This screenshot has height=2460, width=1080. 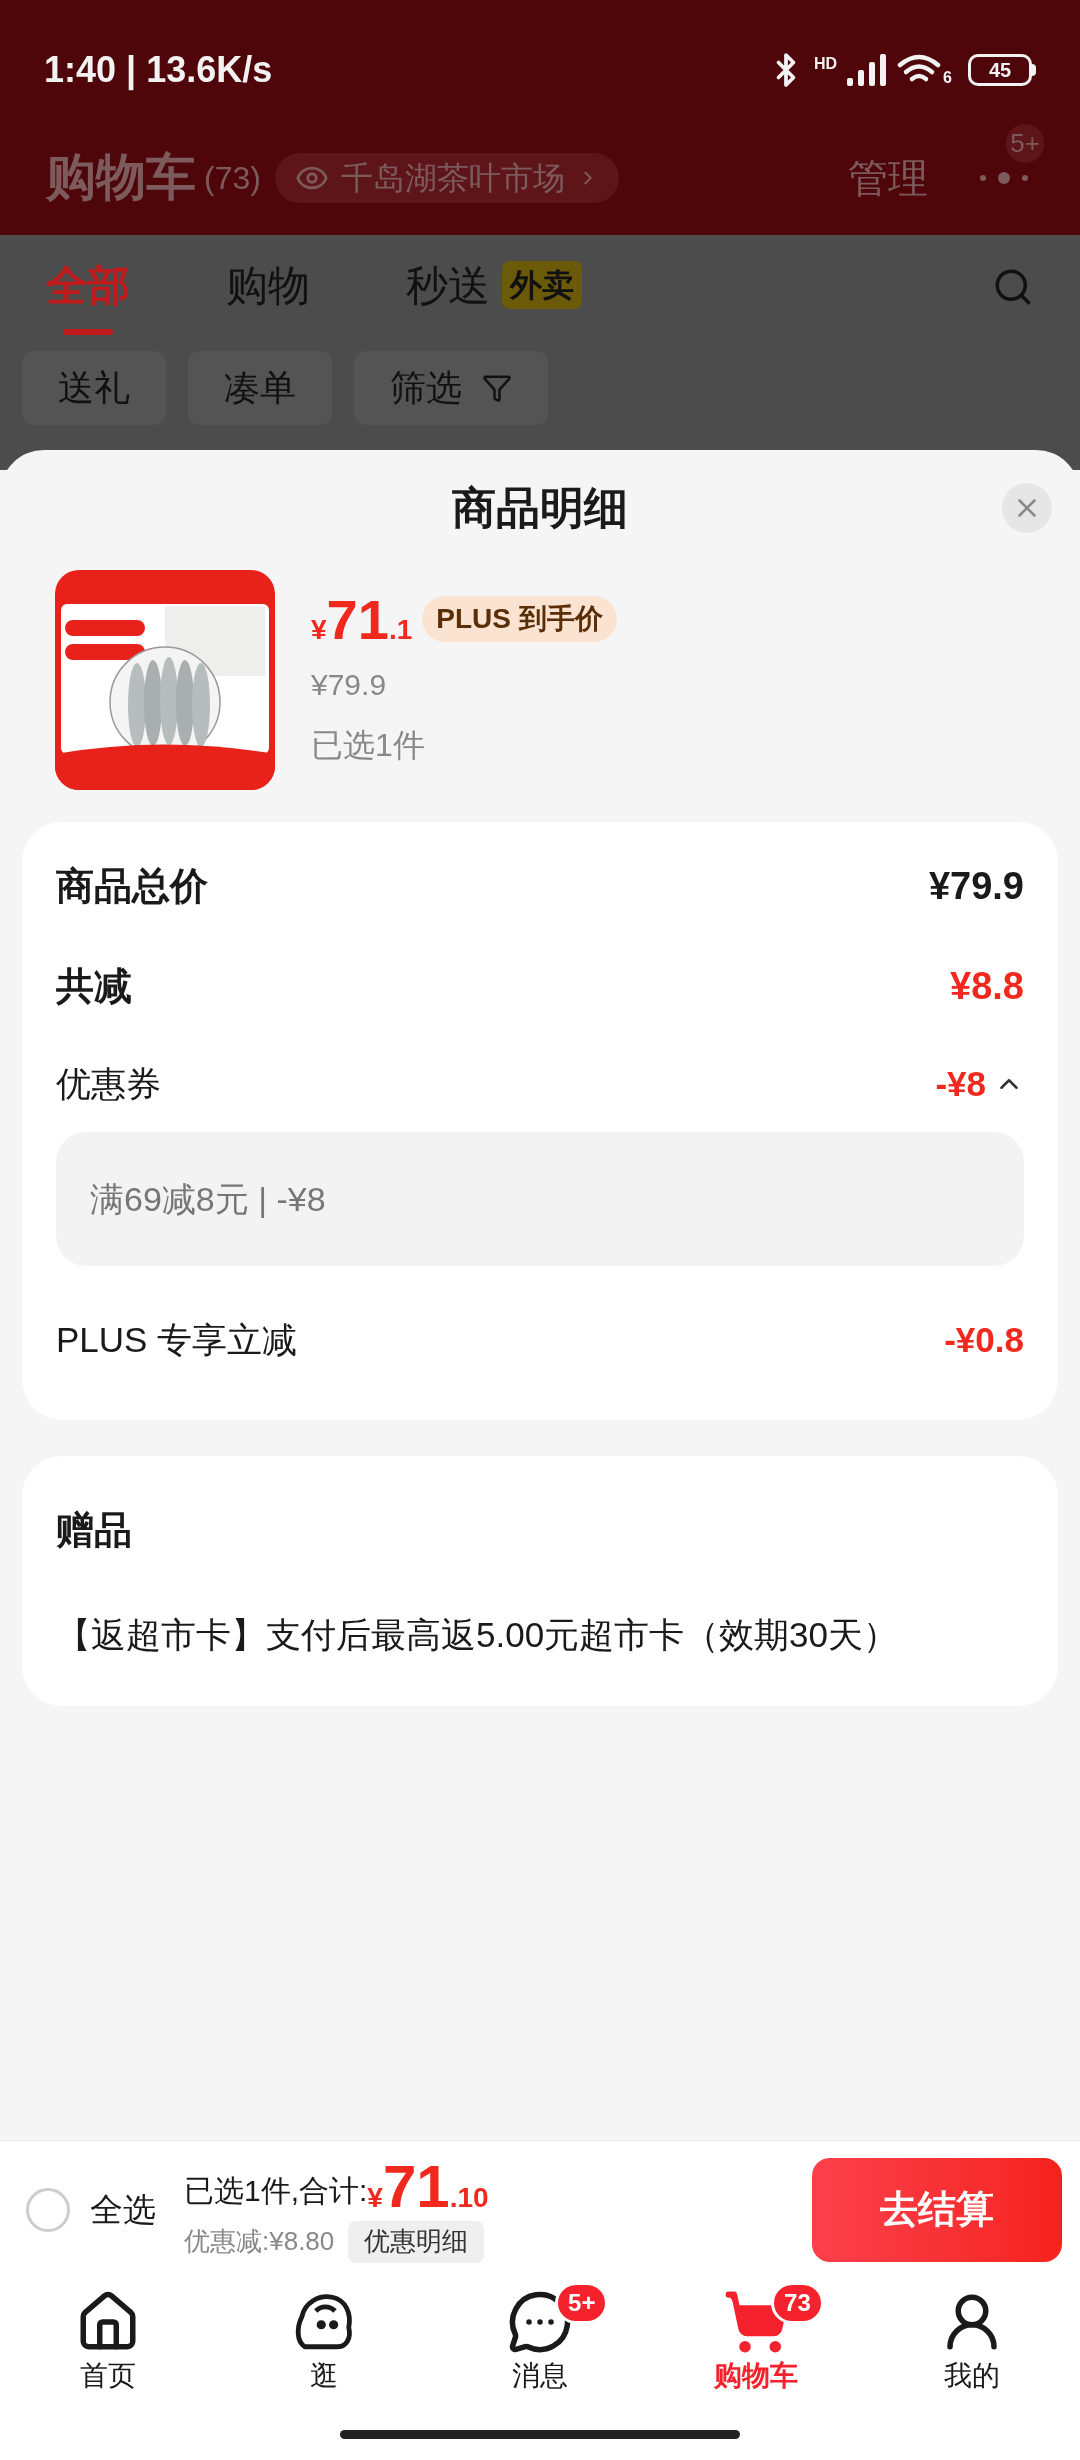 I want to click on notification-badge: 73, so click(x=797, y=2303).